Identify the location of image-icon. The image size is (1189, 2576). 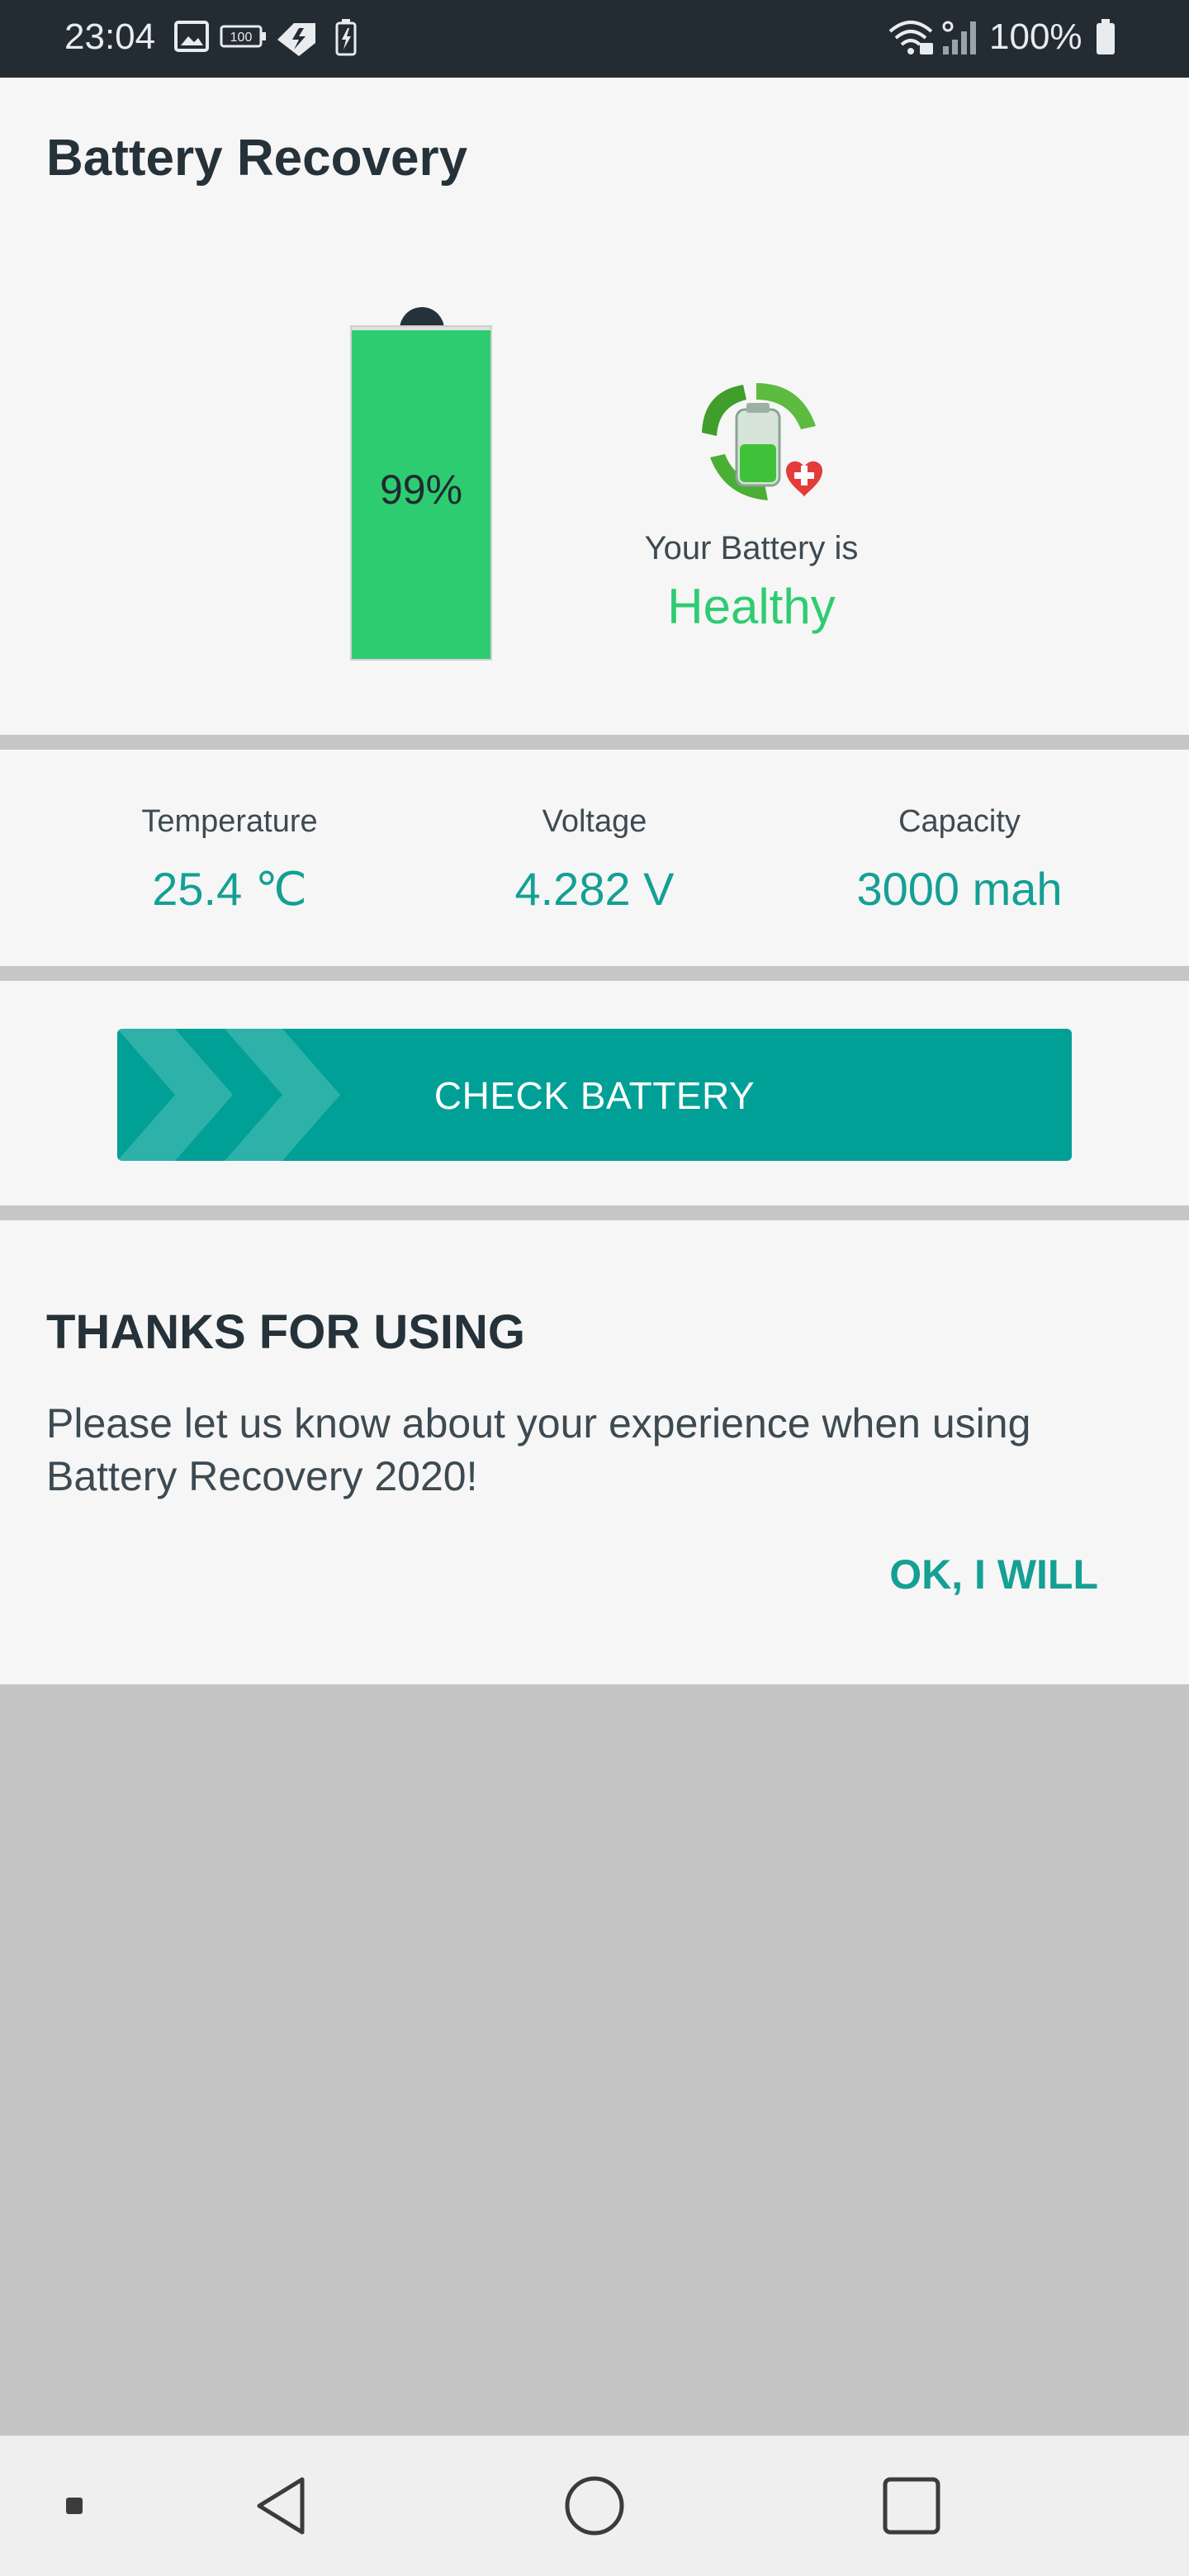
(191, 38).